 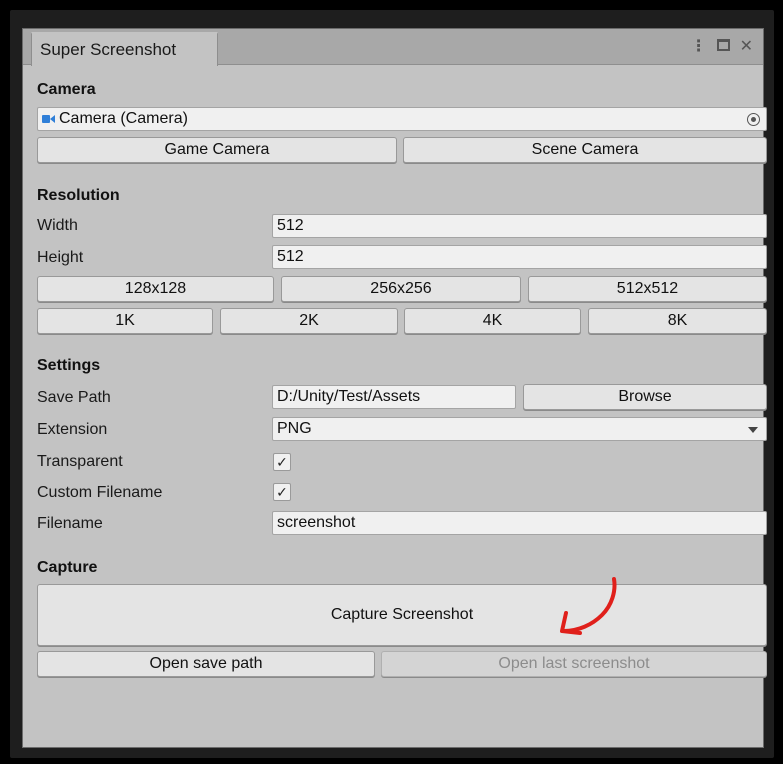 I want to click on preset-1k-button: 1K, so click(x=125, y=321).